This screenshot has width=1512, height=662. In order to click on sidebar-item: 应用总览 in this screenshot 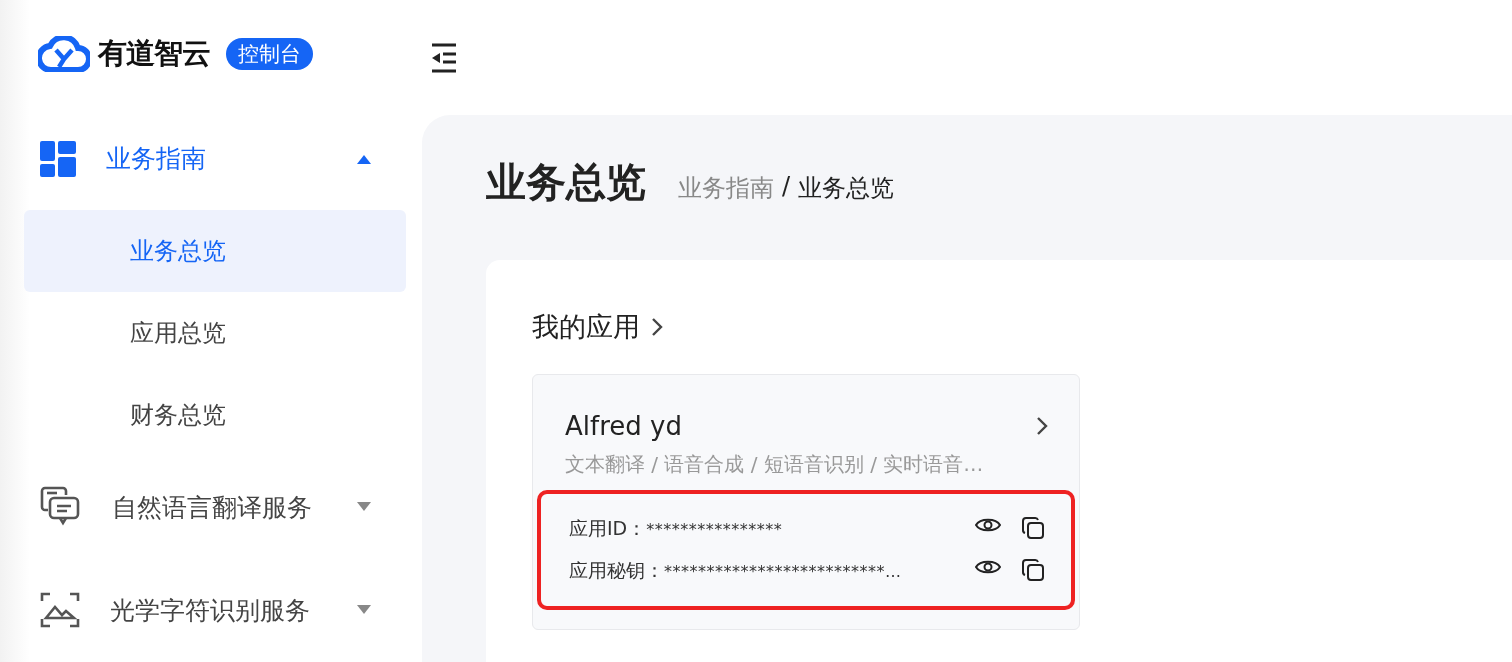, I will do `click(215, 333)`.